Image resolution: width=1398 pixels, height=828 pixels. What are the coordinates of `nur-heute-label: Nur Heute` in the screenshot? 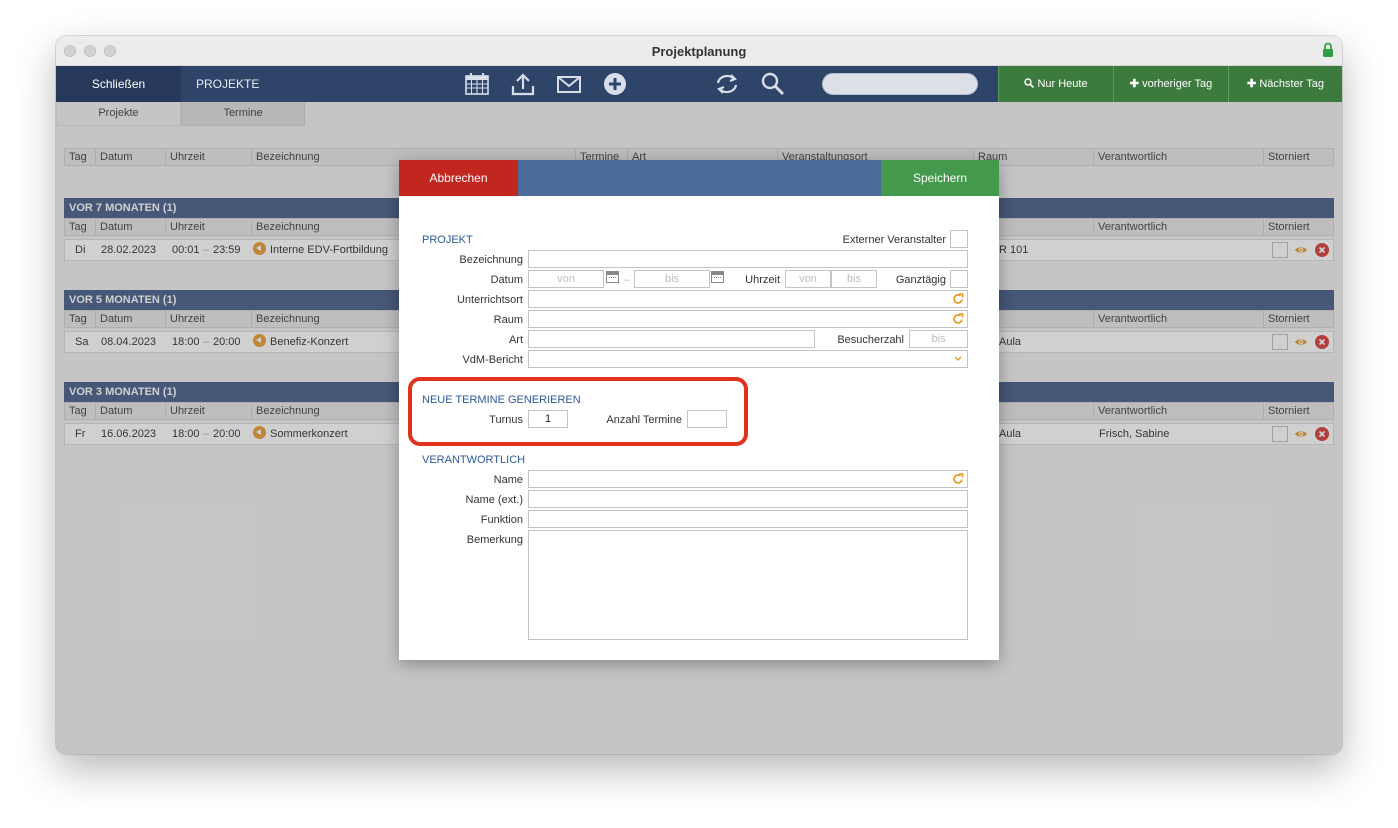 It's located at (1062, 84).